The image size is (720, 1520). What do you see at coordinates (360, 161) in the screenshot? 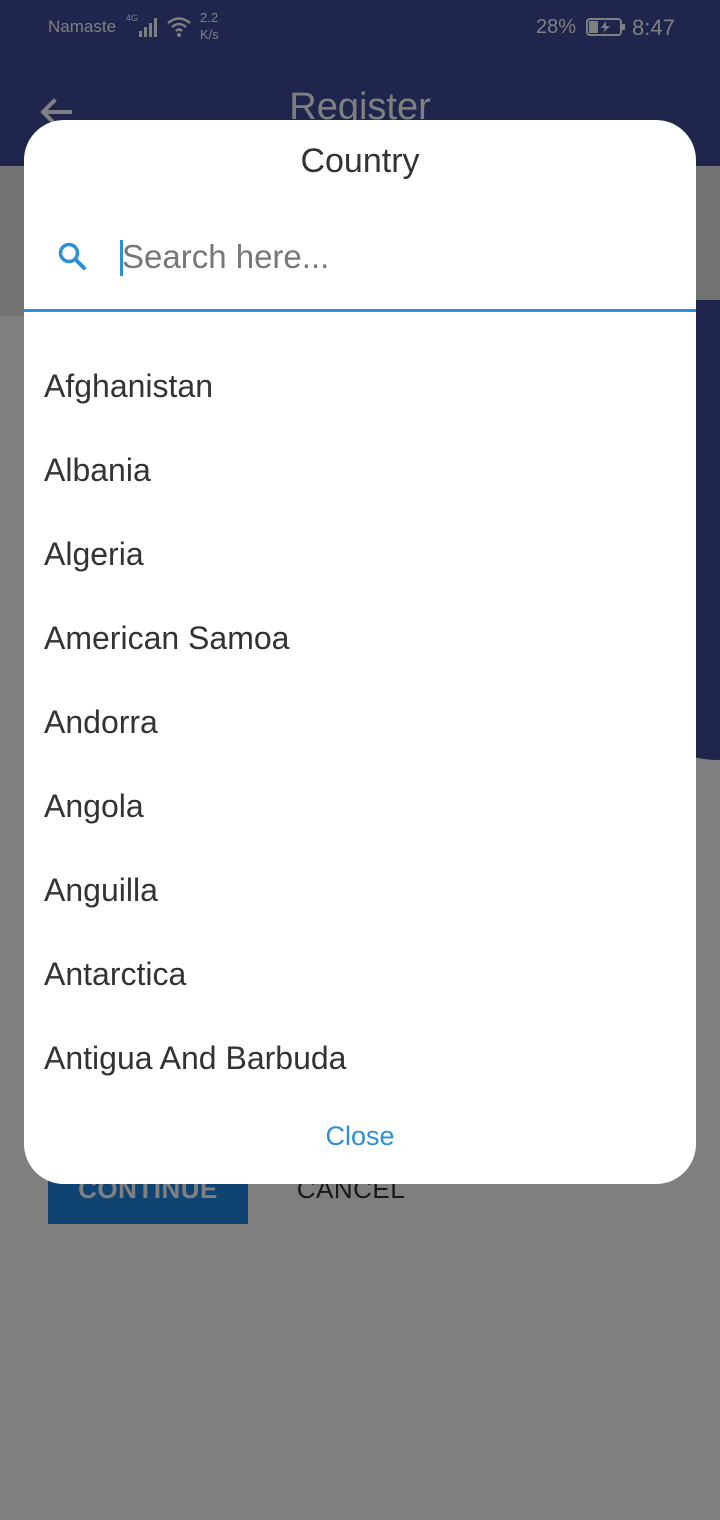
I see `dialog-title: Country` at bounding box center [360, 161].